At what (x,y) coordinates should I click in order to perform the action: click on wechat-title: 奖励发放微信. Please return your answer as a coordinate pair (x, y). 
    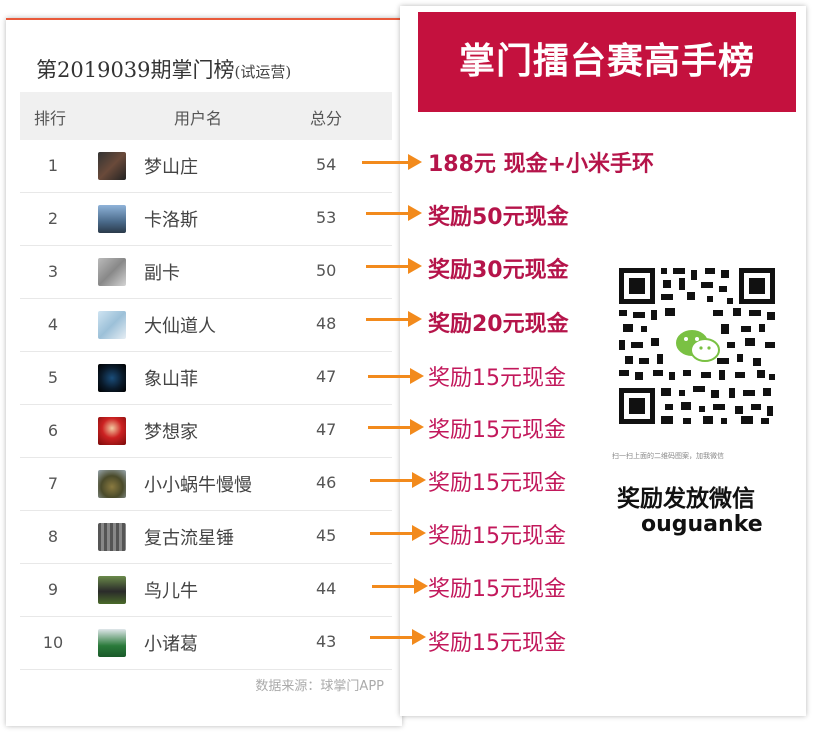
    Looking at the image, I should click on (686, 499).